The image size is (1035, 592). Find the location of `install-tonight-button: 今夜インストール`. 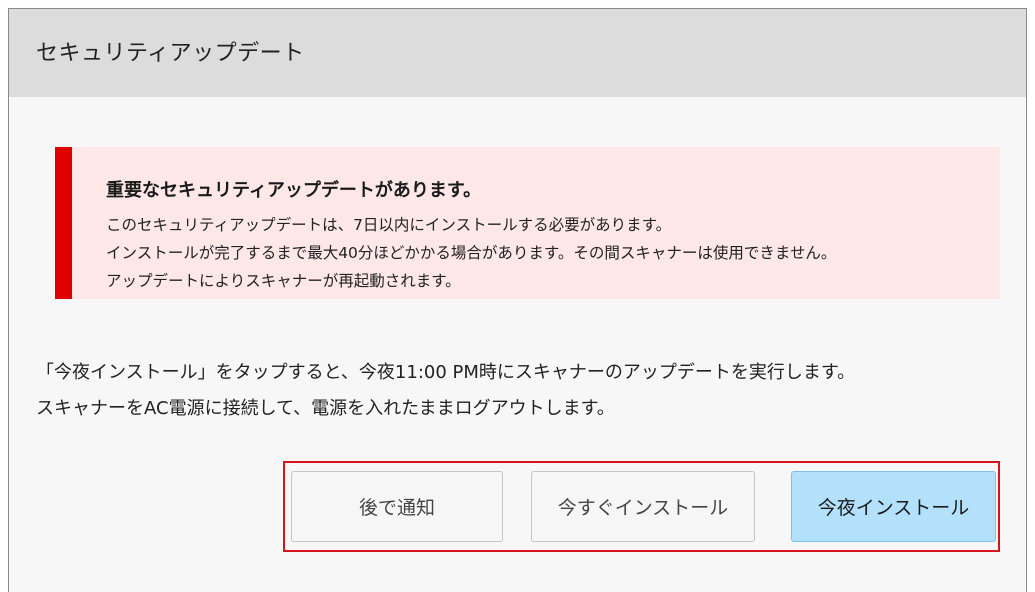

install-tonight-button: 今夜インストール is located at coordinates (893, 506).